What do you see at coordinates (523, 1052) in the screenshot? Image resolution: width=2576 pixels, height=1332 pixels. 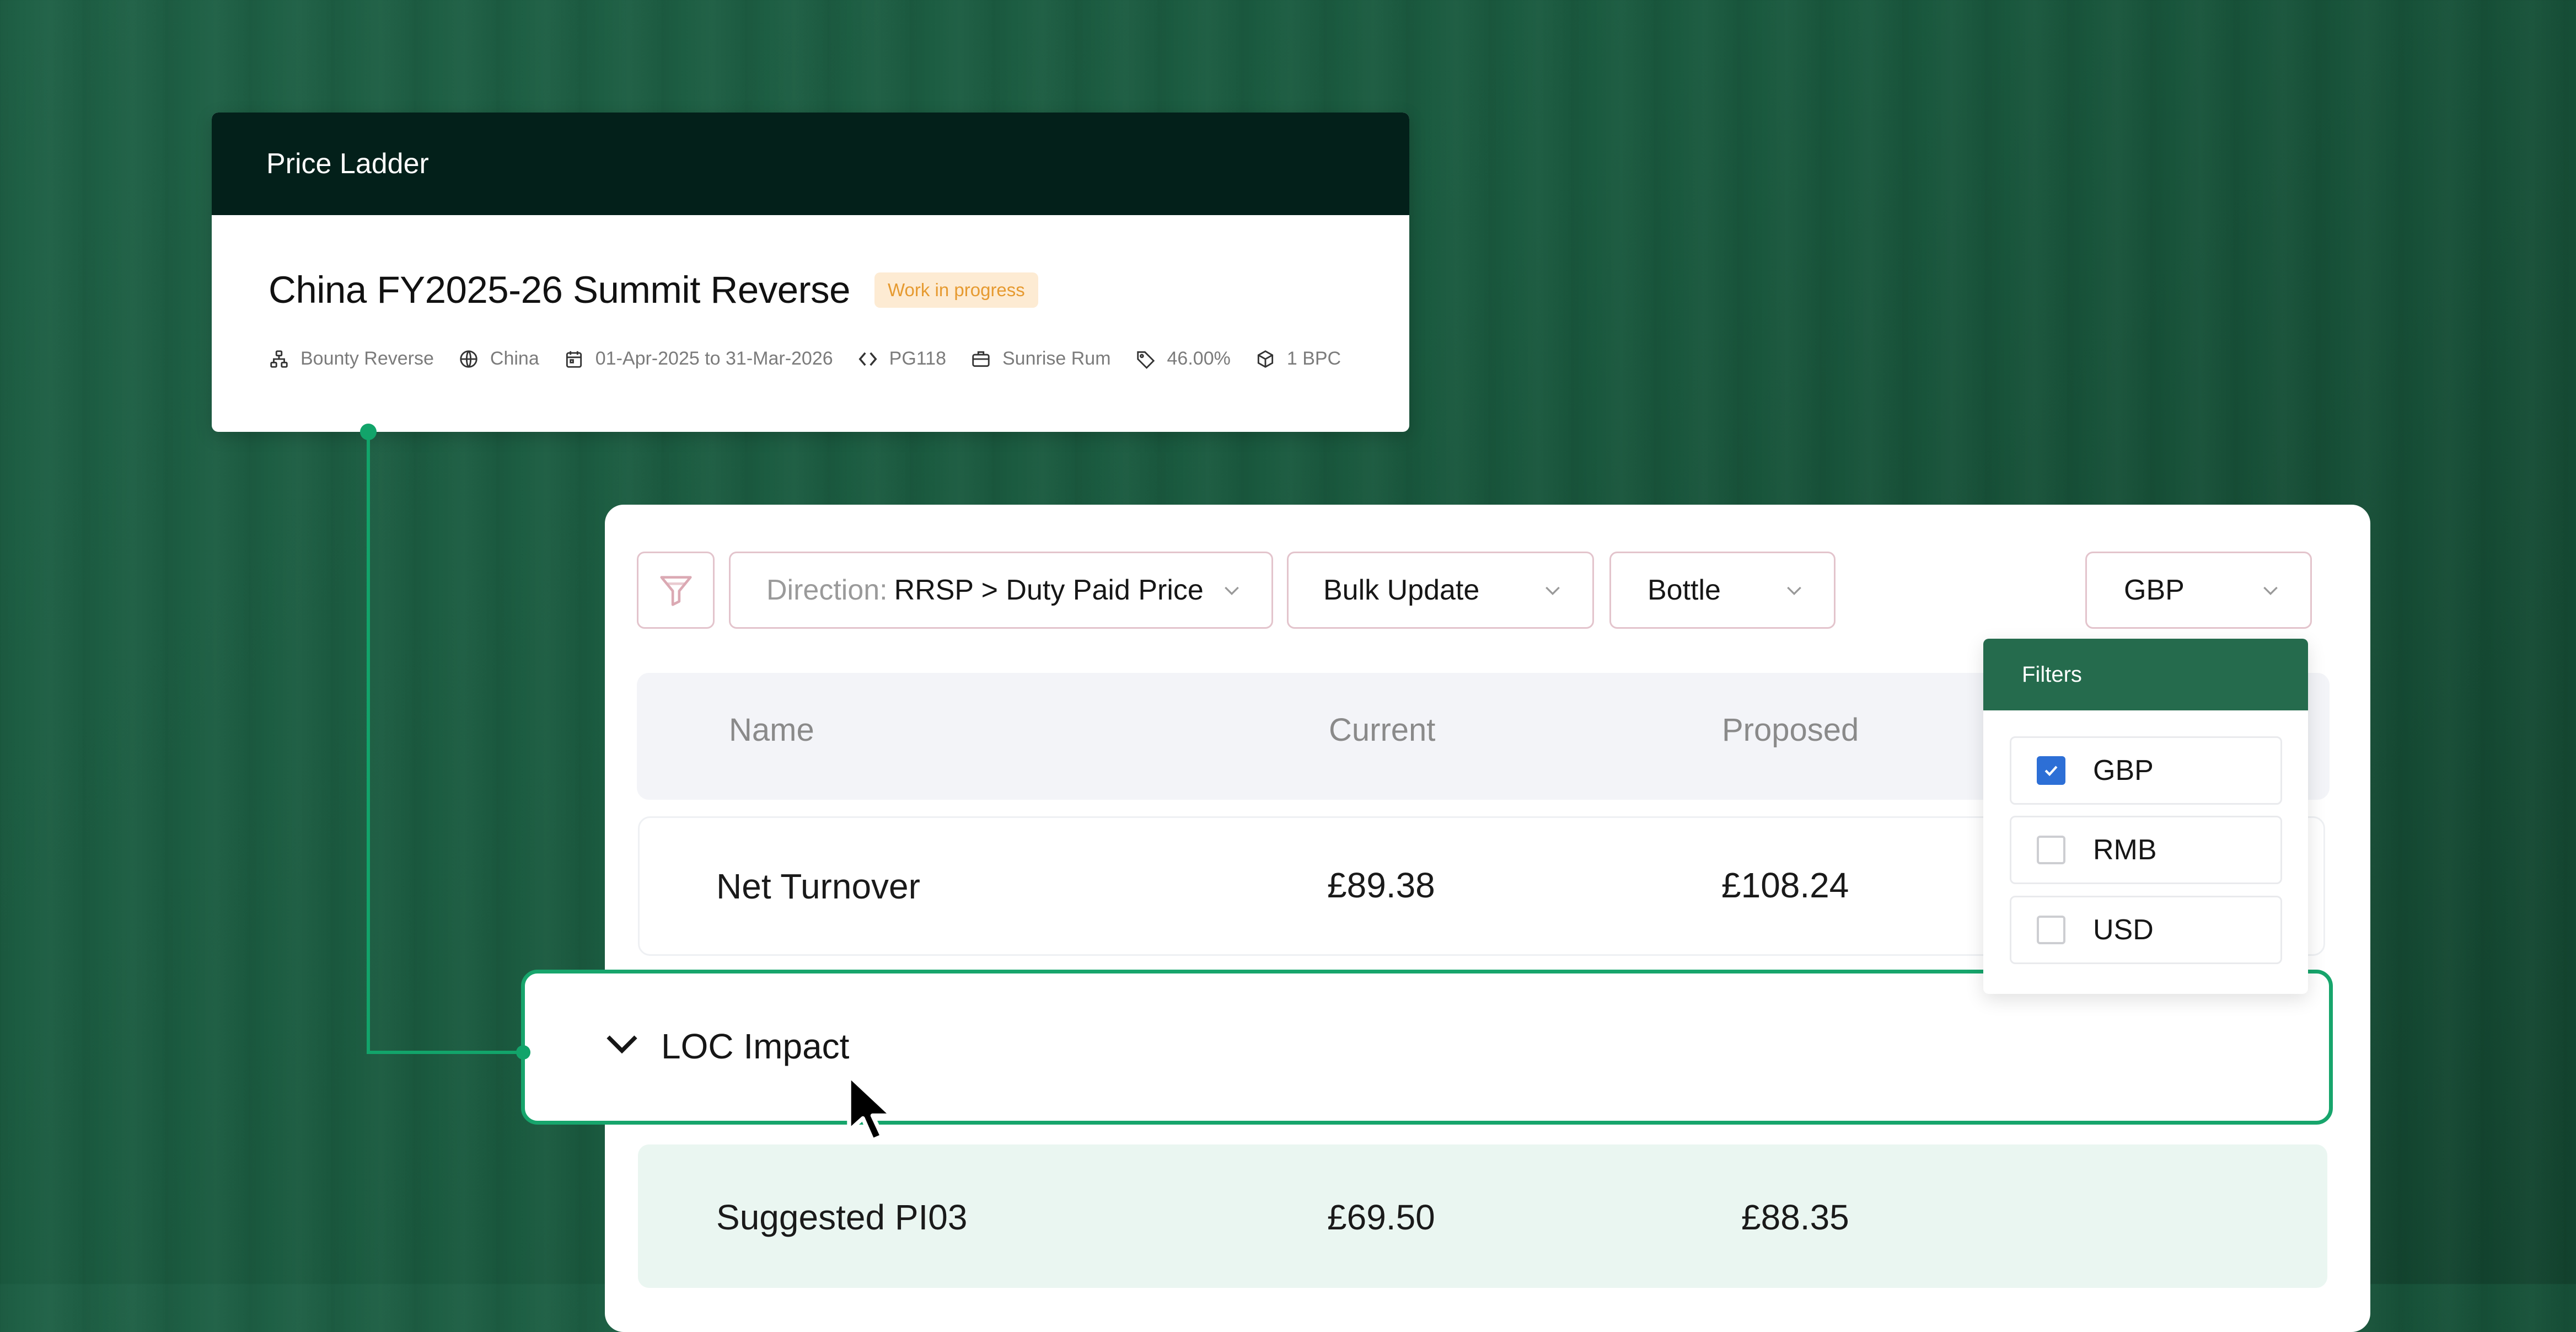 I see `connector-dot-bottom` at bounding box center [523, 1052].